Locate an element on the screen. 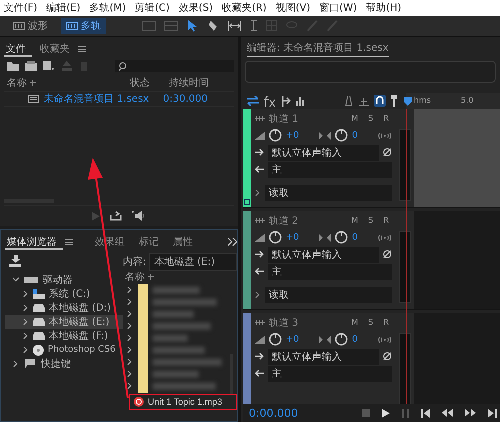  tree-item: 快捷键 is located at coordinates (64, 364).